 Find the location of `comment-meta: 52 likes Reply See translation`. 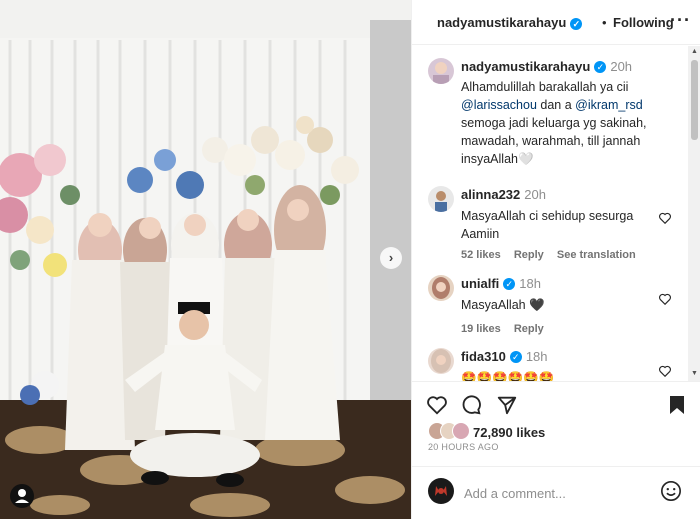

comment-meta: 52 likes Reply See translation is located at coordinates (561, 255).